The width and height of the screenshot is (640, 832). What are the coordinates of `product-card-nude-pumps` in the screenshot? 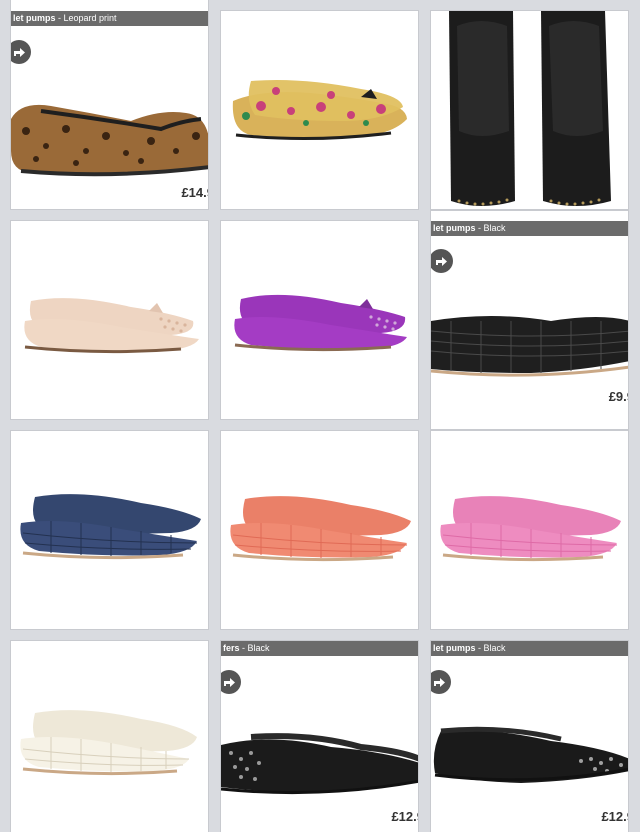 It's located at (109, 320).